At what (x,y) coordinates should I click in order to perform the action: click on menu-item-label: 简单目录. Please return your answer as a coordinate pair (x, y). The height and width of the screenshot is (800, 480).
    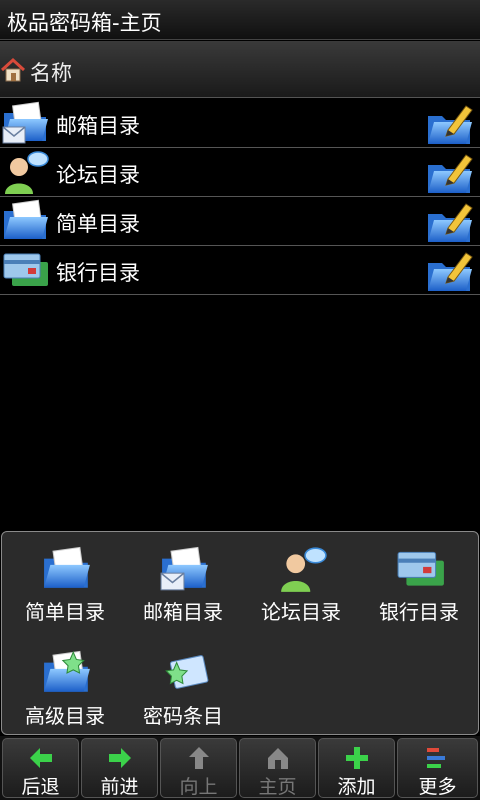
    Looking at the image, I should click on (65, 612).